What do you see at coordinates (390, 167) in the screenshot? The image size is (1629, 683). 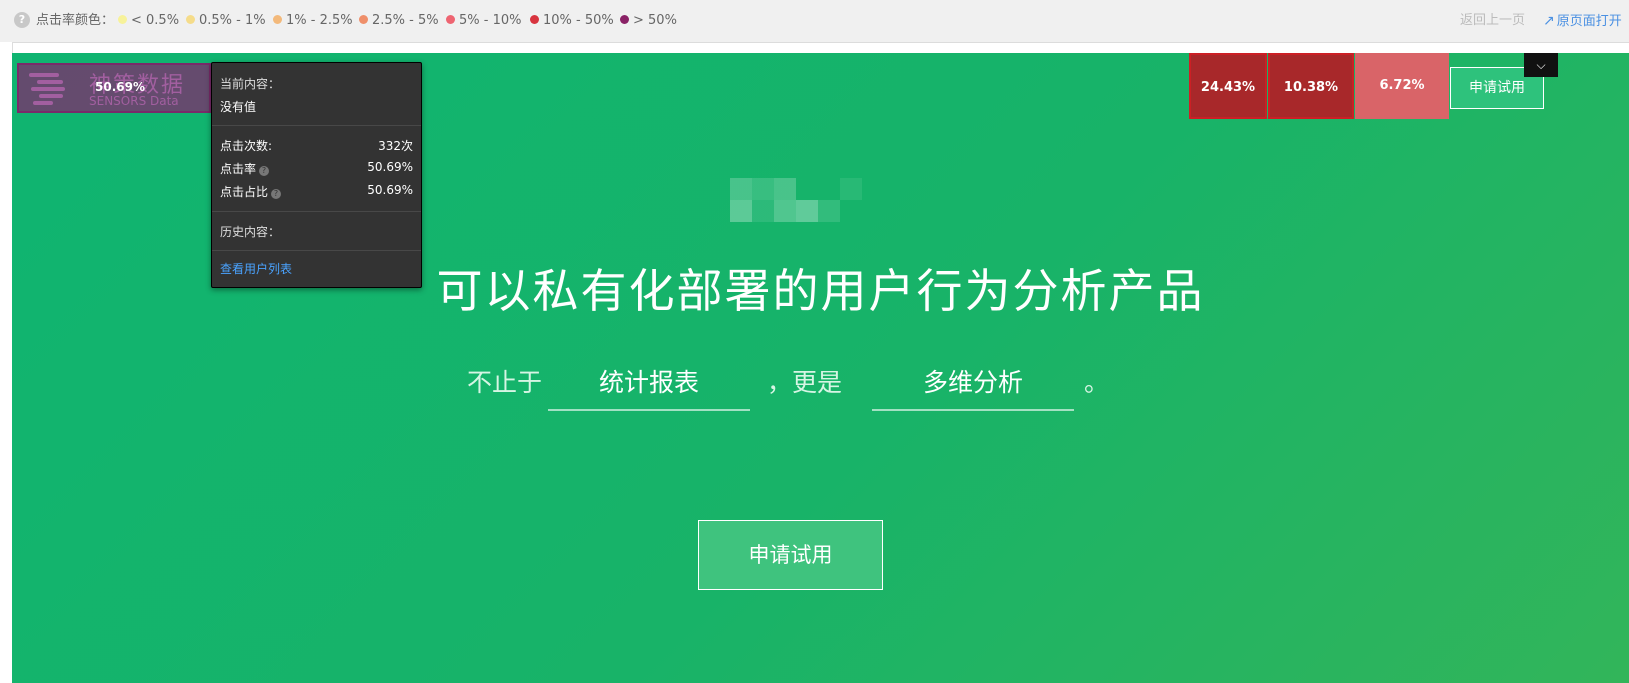 I see `tooltip-click-rate-value: 50.69%` at bounding box center [390, 167].